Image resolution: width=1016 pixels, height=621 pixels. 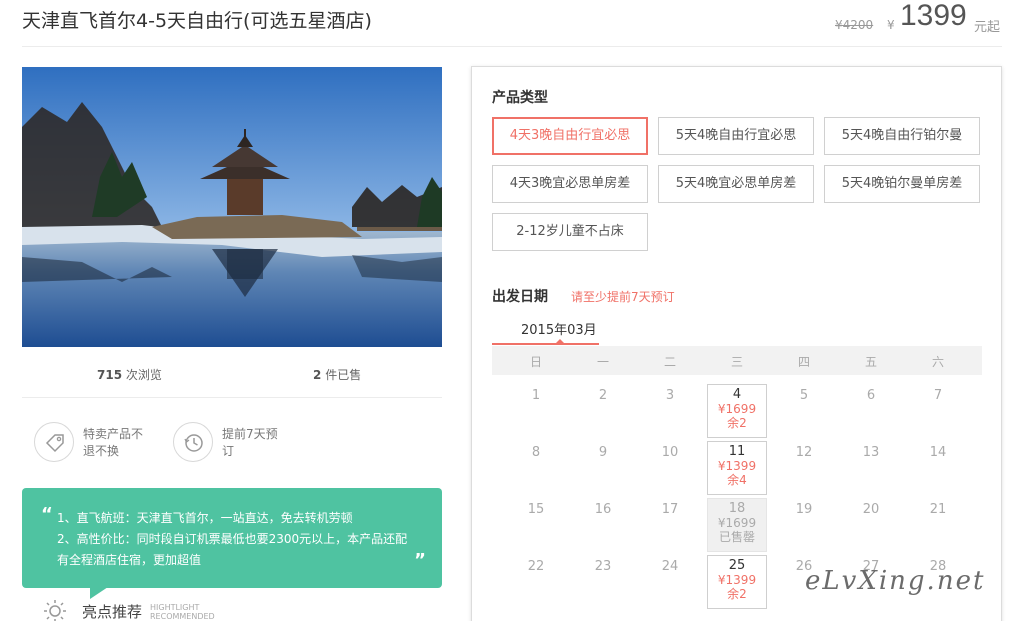 I want to click on calendar-day-11: 11 ¥1399 余4, so click(x=737, y=468).